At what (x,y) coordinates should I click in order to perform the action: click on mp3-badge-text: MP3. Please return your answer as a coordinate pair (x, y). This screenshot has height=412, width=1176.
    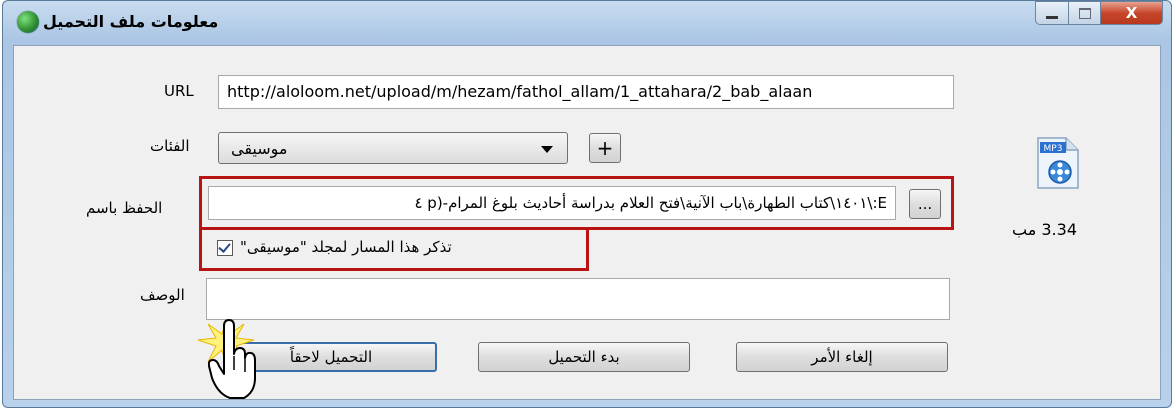
    Looking at the image, I should click on (1053, 149).